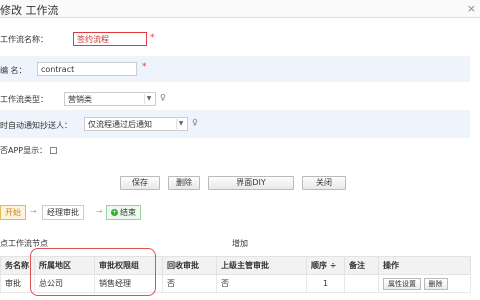  What do you see at coordinates (361, 283) in the screenshot?
I see `cell-note` at bounding box center [361, 283].